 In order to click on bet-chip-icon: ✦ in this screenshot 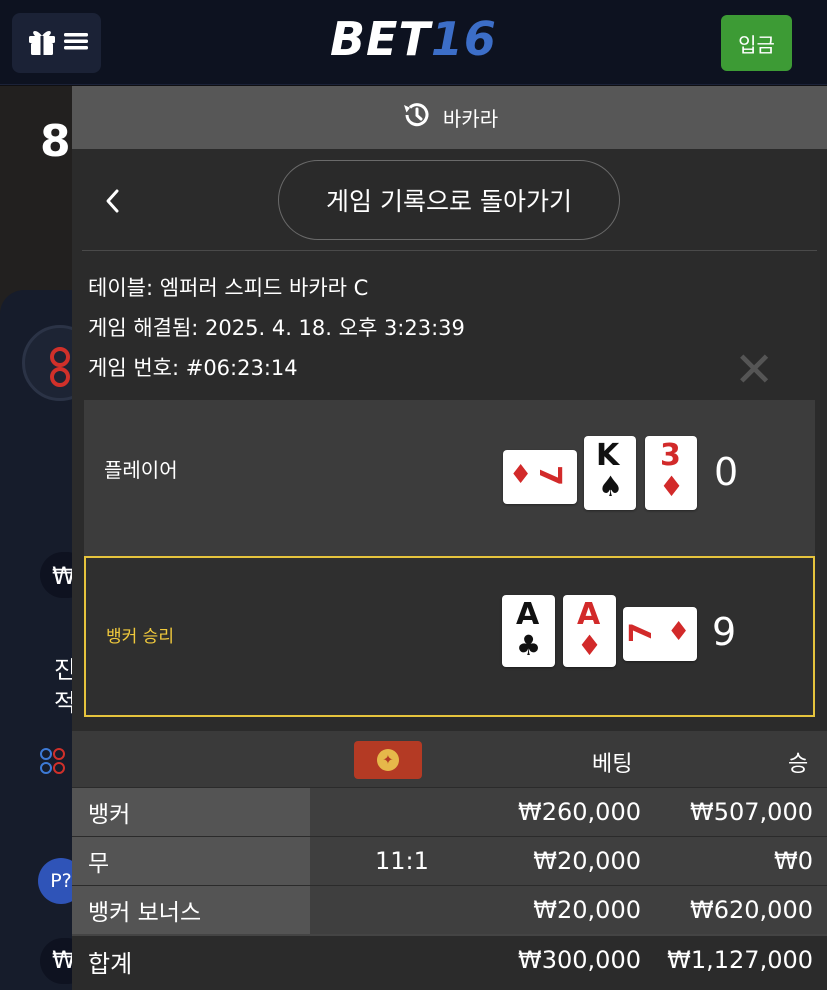, I will do `click(388, 760)`.